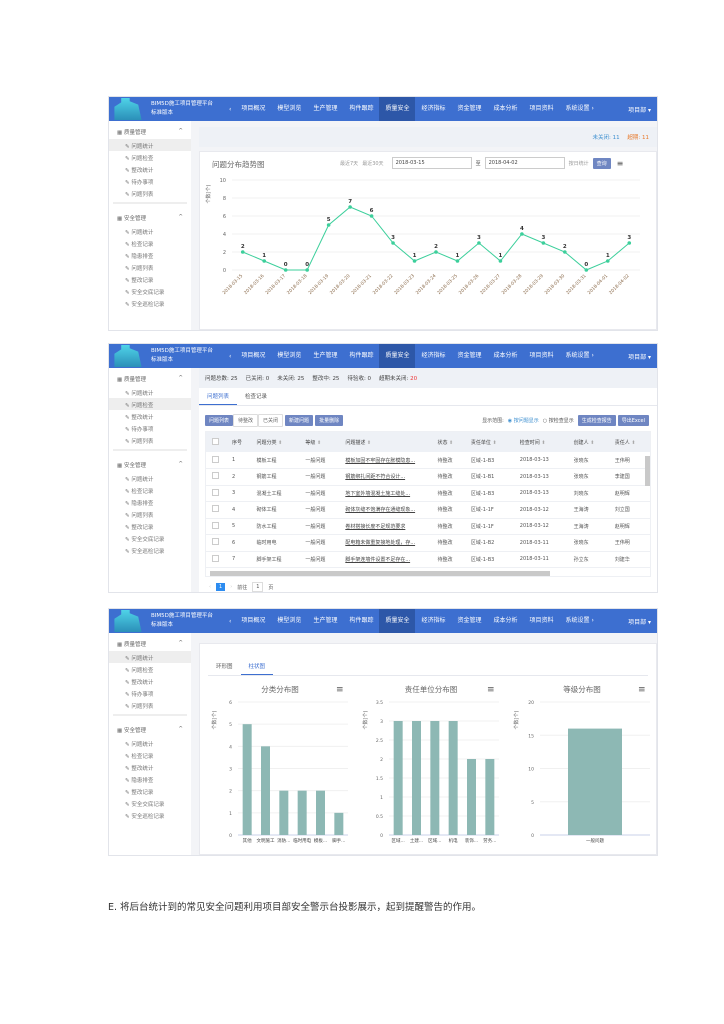  Describe the element at coordinates (431, 163) in the screenshot. I see `date-from-input: 2018-03-15` at that location.